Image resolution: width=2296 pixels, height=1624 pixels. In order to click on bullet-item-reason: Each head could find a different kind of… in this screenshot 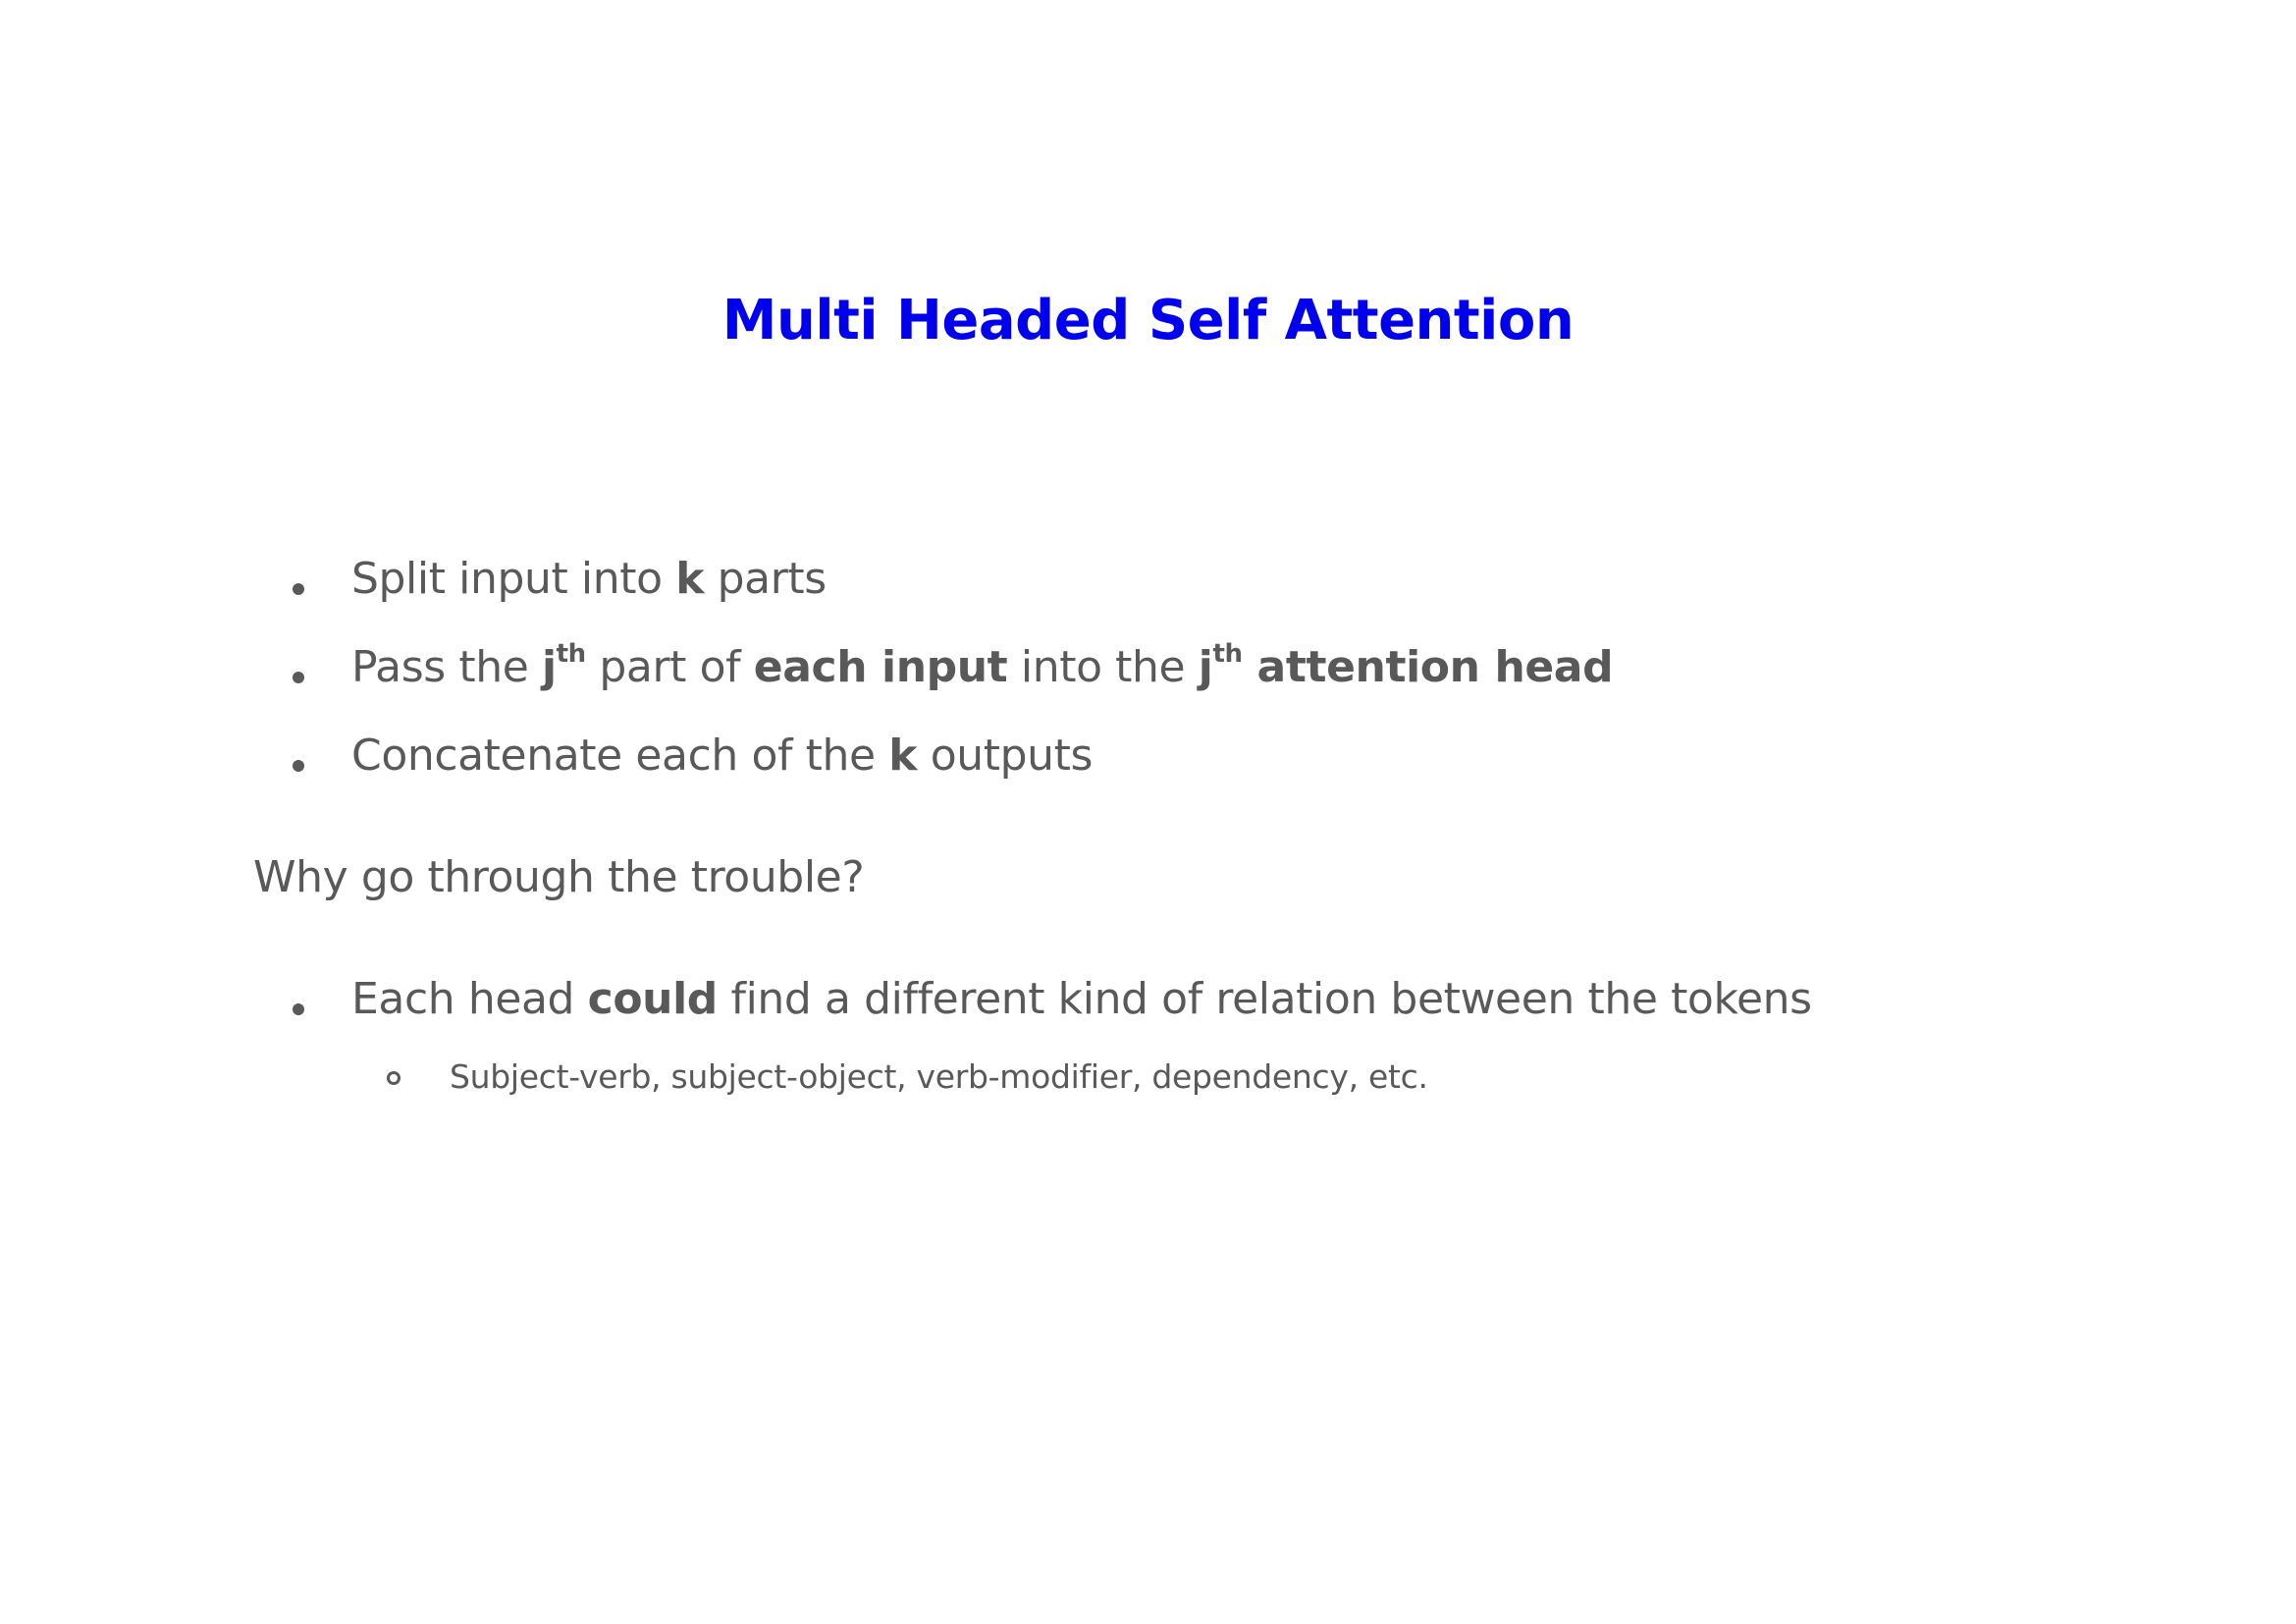, I will do `click(1081, 999)`.